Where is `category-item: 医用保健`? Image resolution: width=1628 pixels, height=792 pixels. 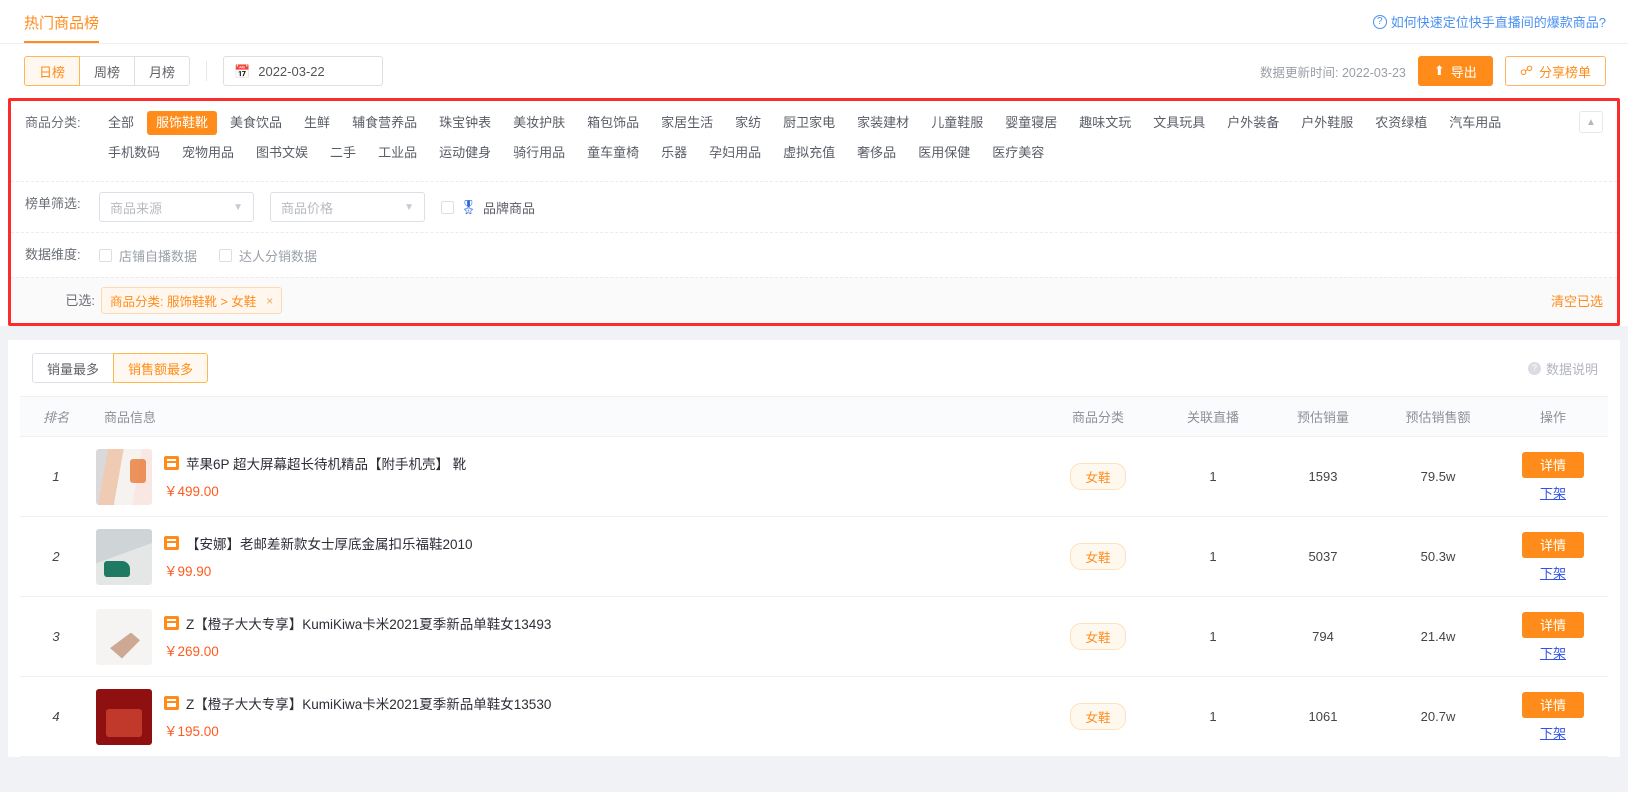
category-item: 医用保健 is located at coordinates (944, 153).